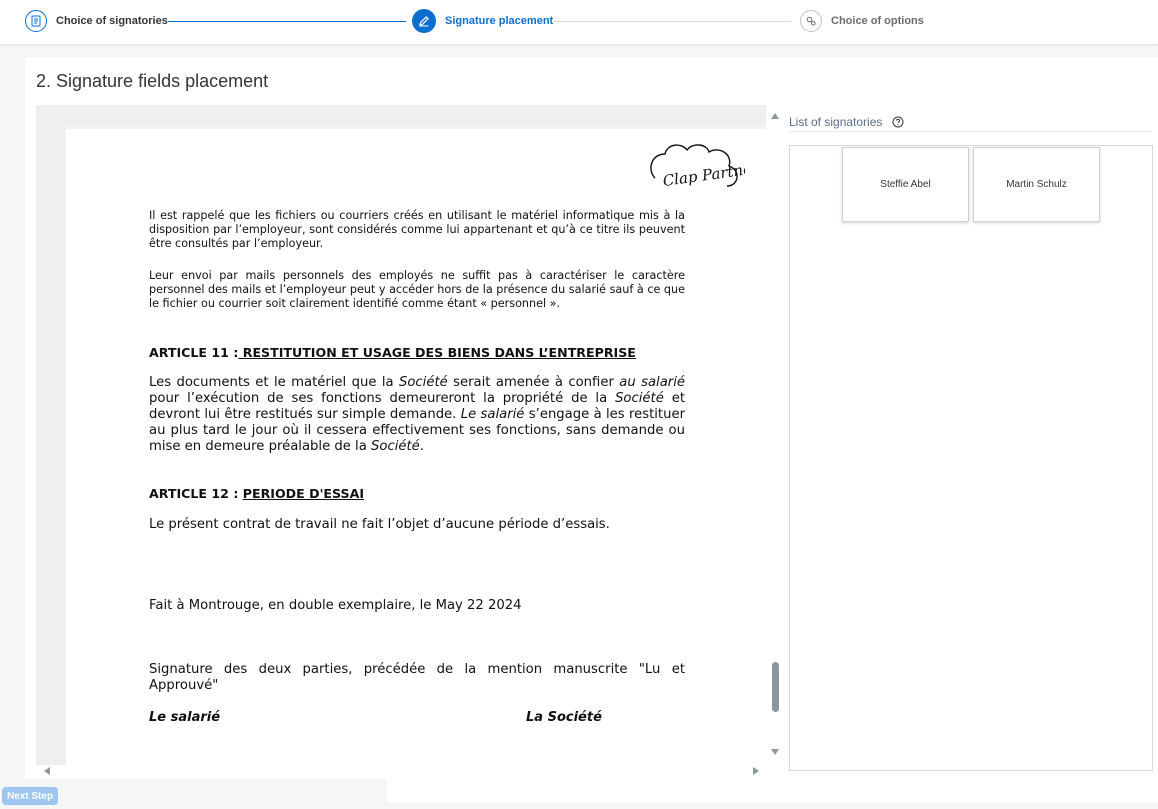  What do you see at coordinates (185, 717) in the screenshot?
I see `signature-party-employee: Le salarié` at bounding box center [185, 717].